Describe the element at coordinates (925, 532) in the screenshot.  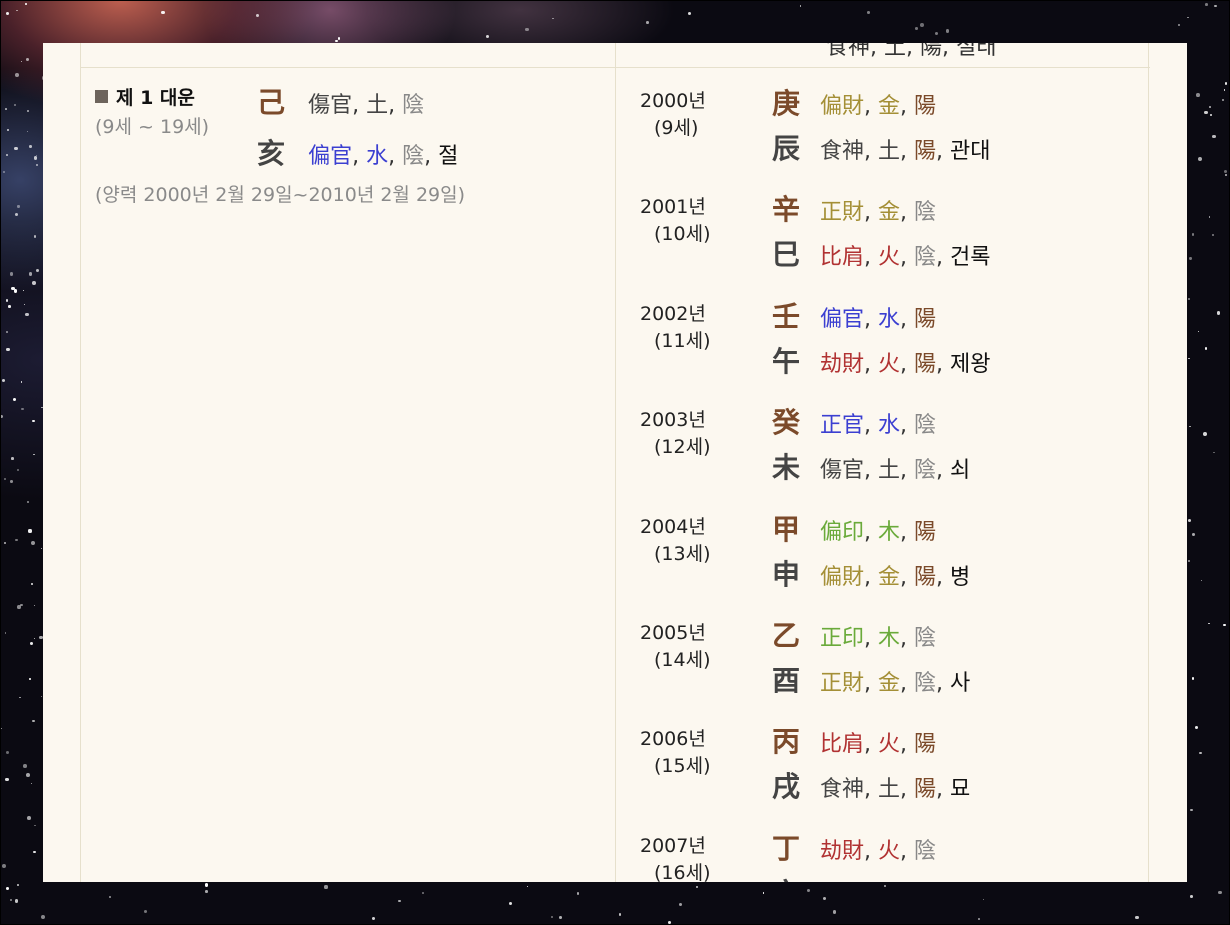
I see `year-stem-yinyang: 陽` at that location.